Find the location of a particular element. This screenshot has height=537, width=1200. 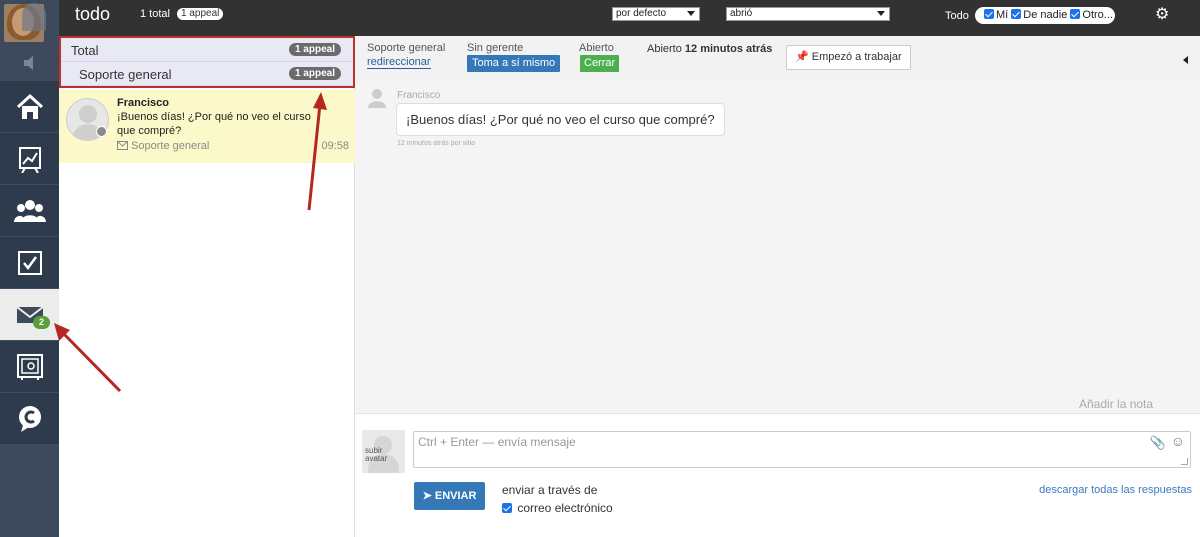

take-conversation-button: Toma a sí mismo is located at coordinates (514, 63).